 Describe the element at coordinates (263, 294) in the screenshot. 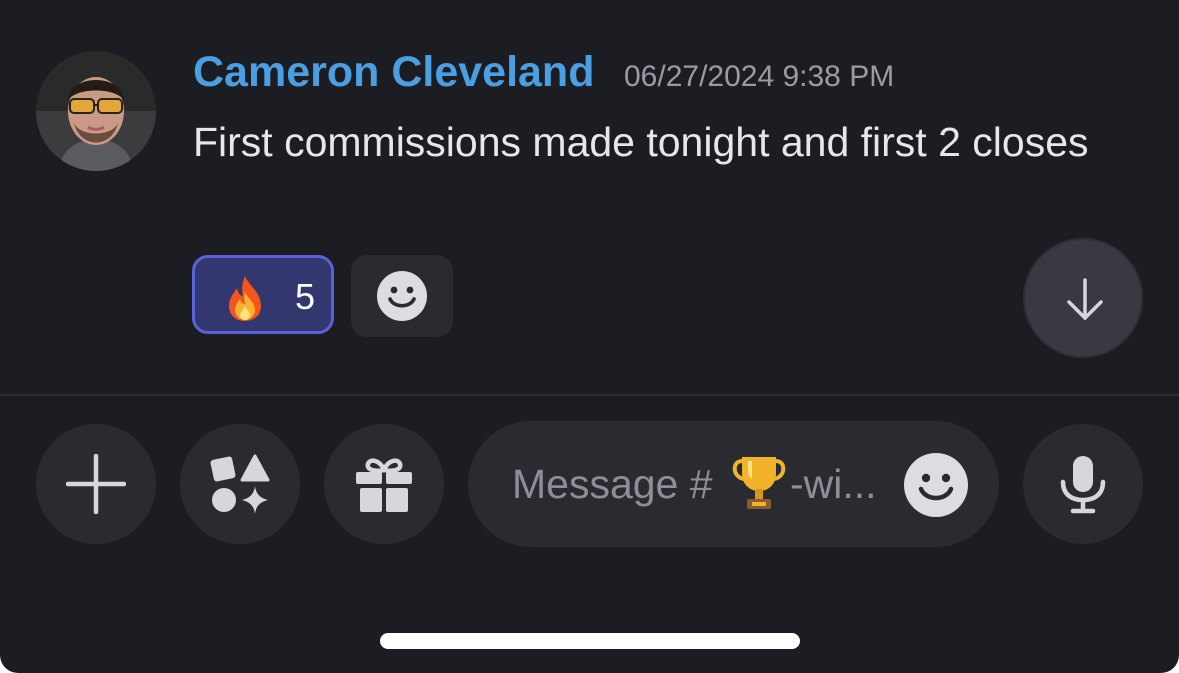

I see `reaction-fire: 5` at that location.